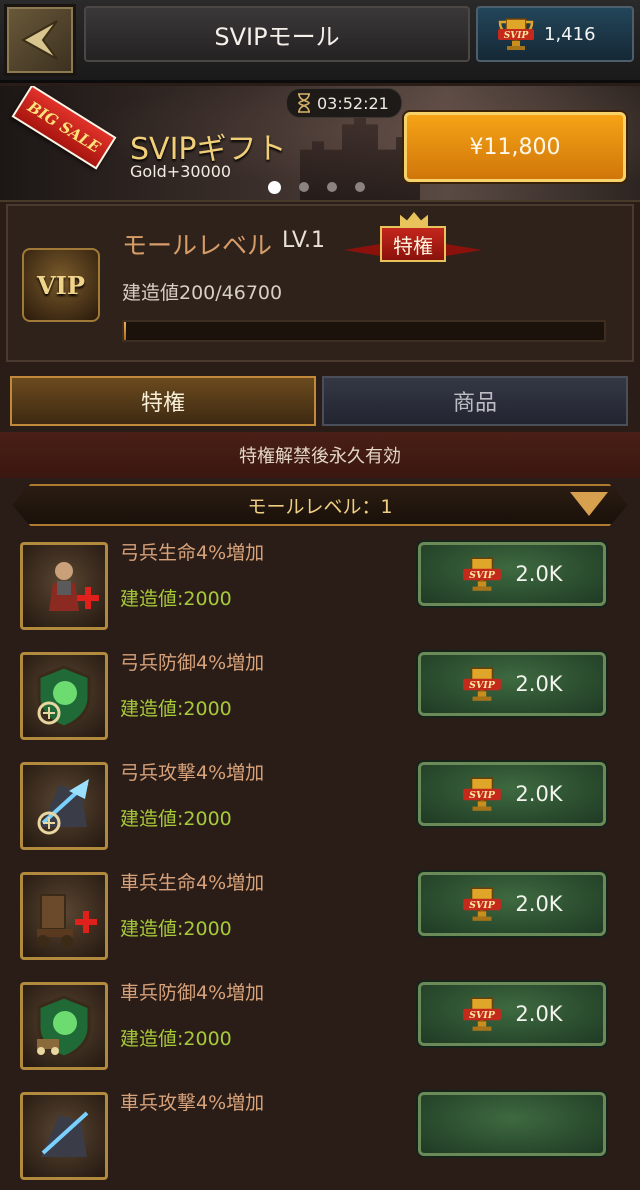 The image size is (640, 1190). I want to click on dropdown-arrow-icon, so click(589, 504).